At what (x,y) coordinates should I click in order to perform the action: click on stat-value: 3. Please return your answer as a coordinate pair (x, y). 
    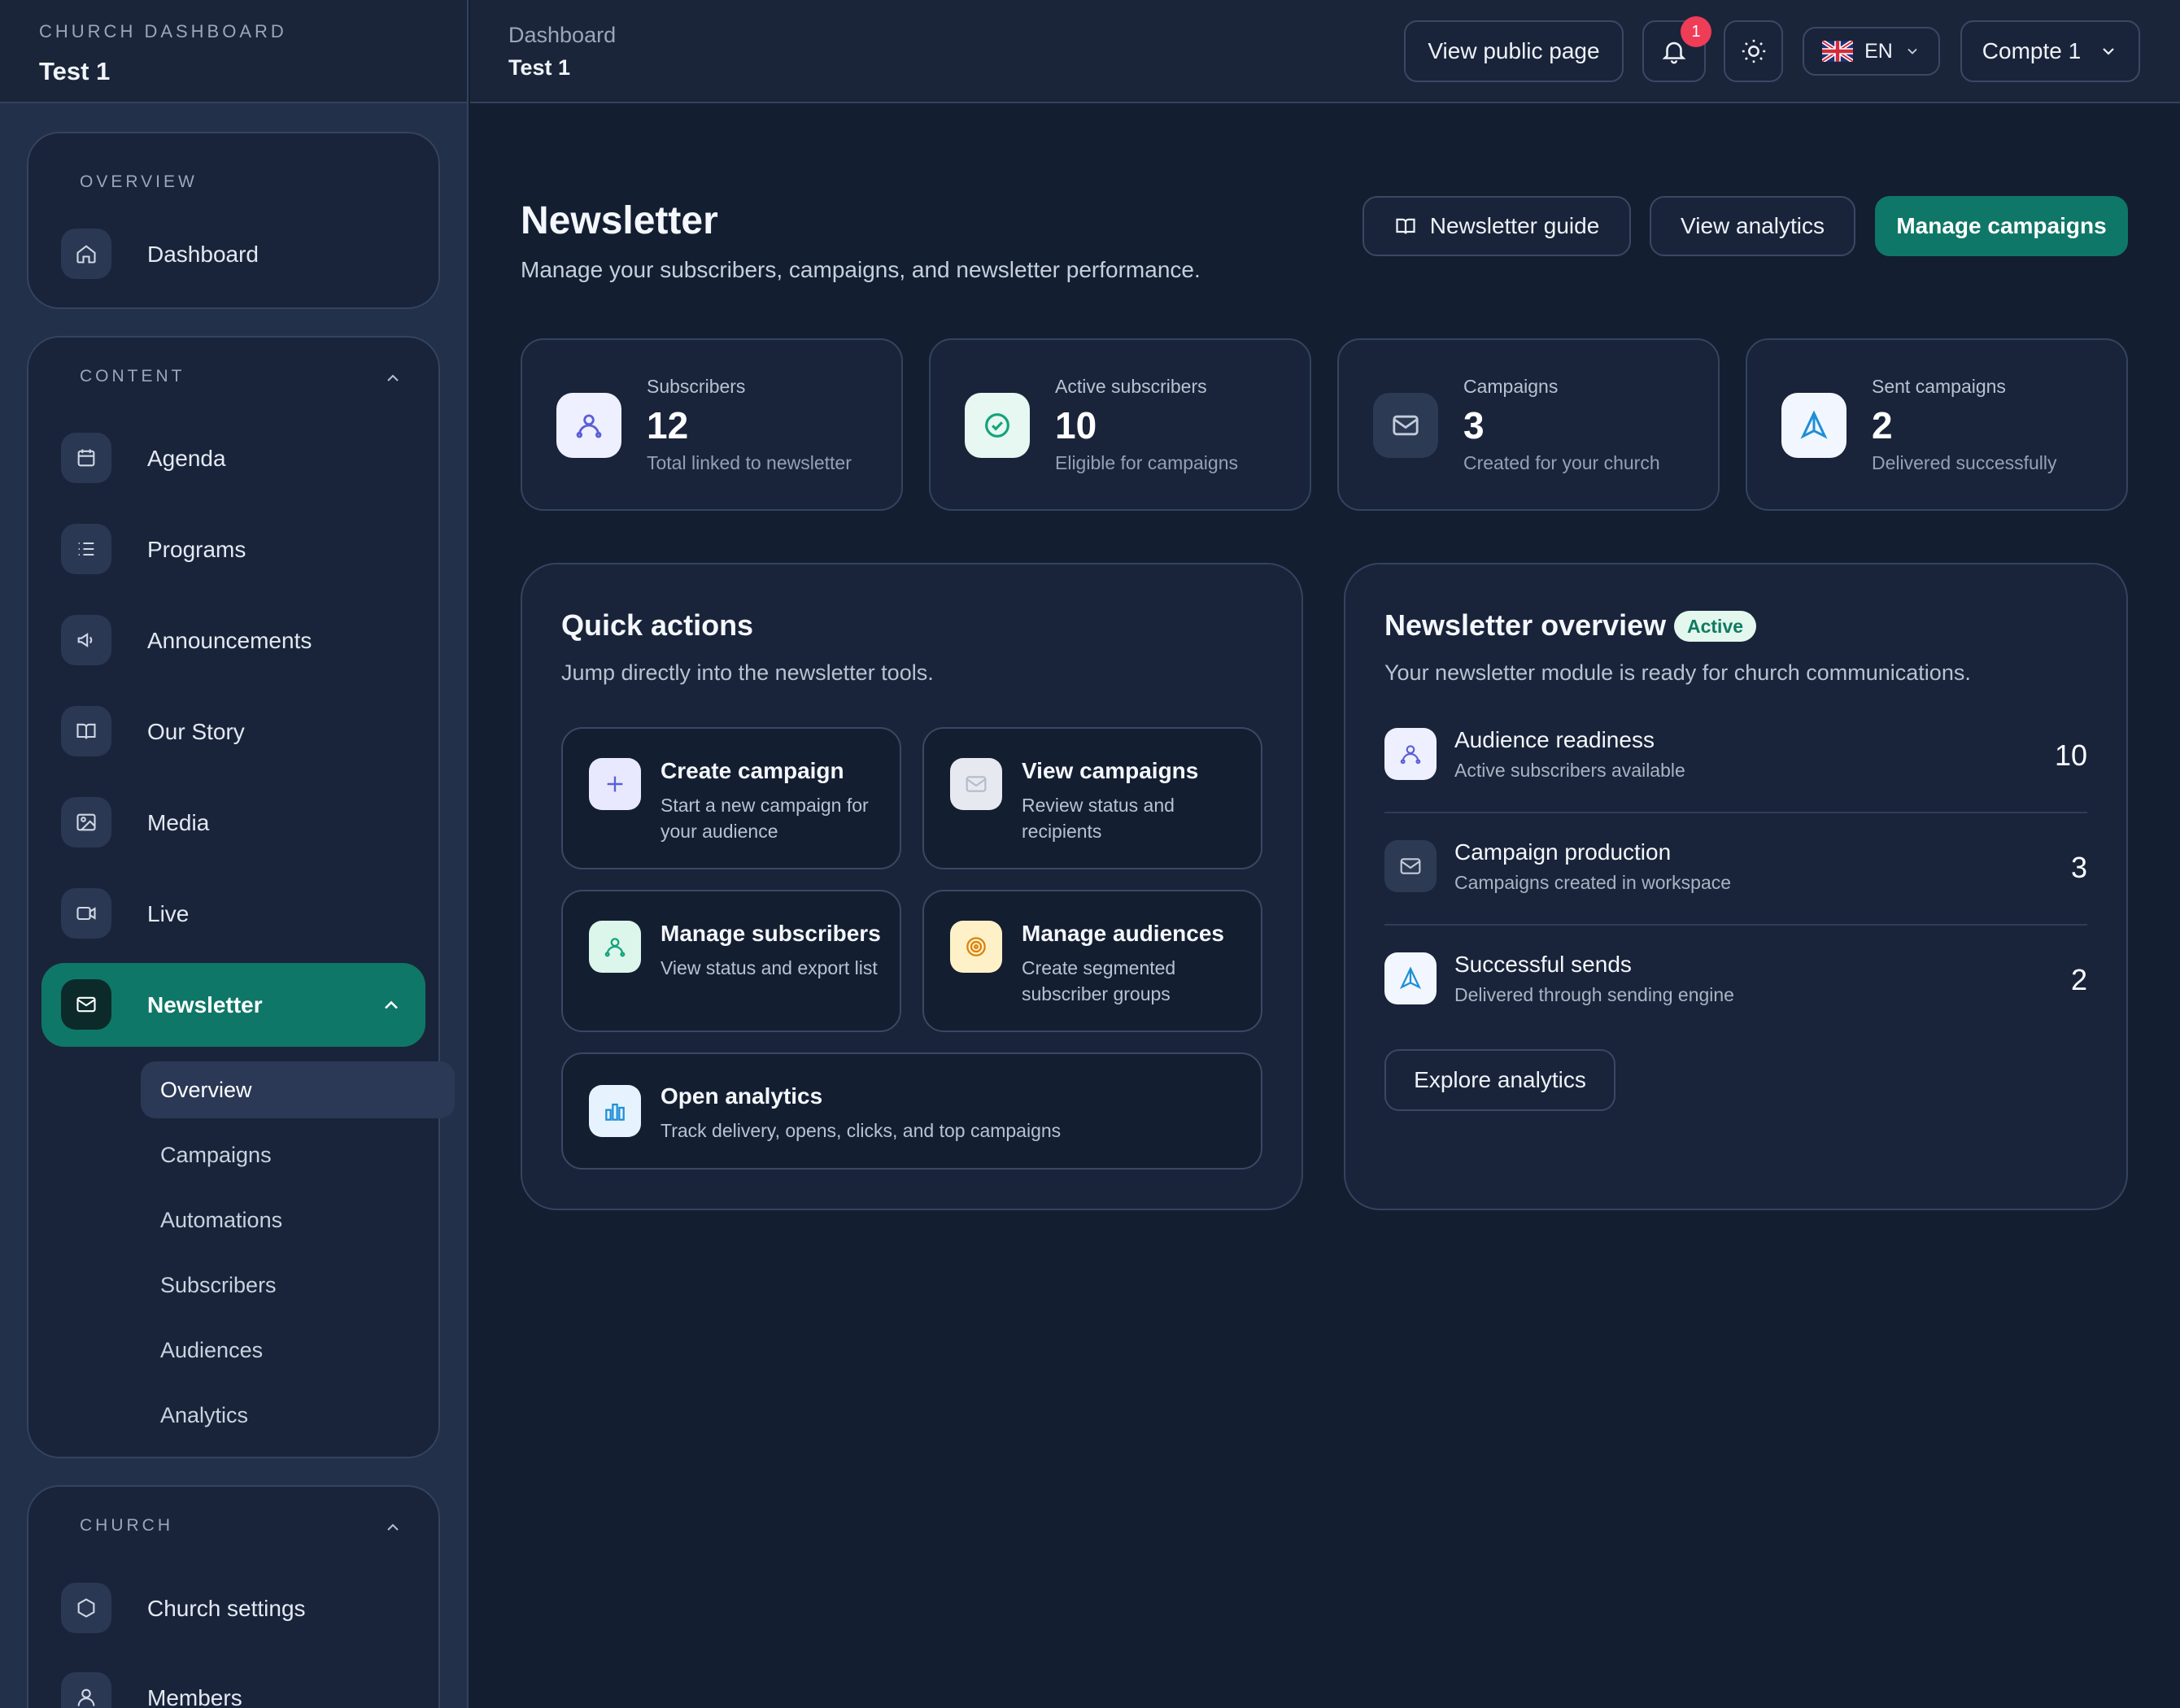
    Looking at the image, I should click on (1474, 425).